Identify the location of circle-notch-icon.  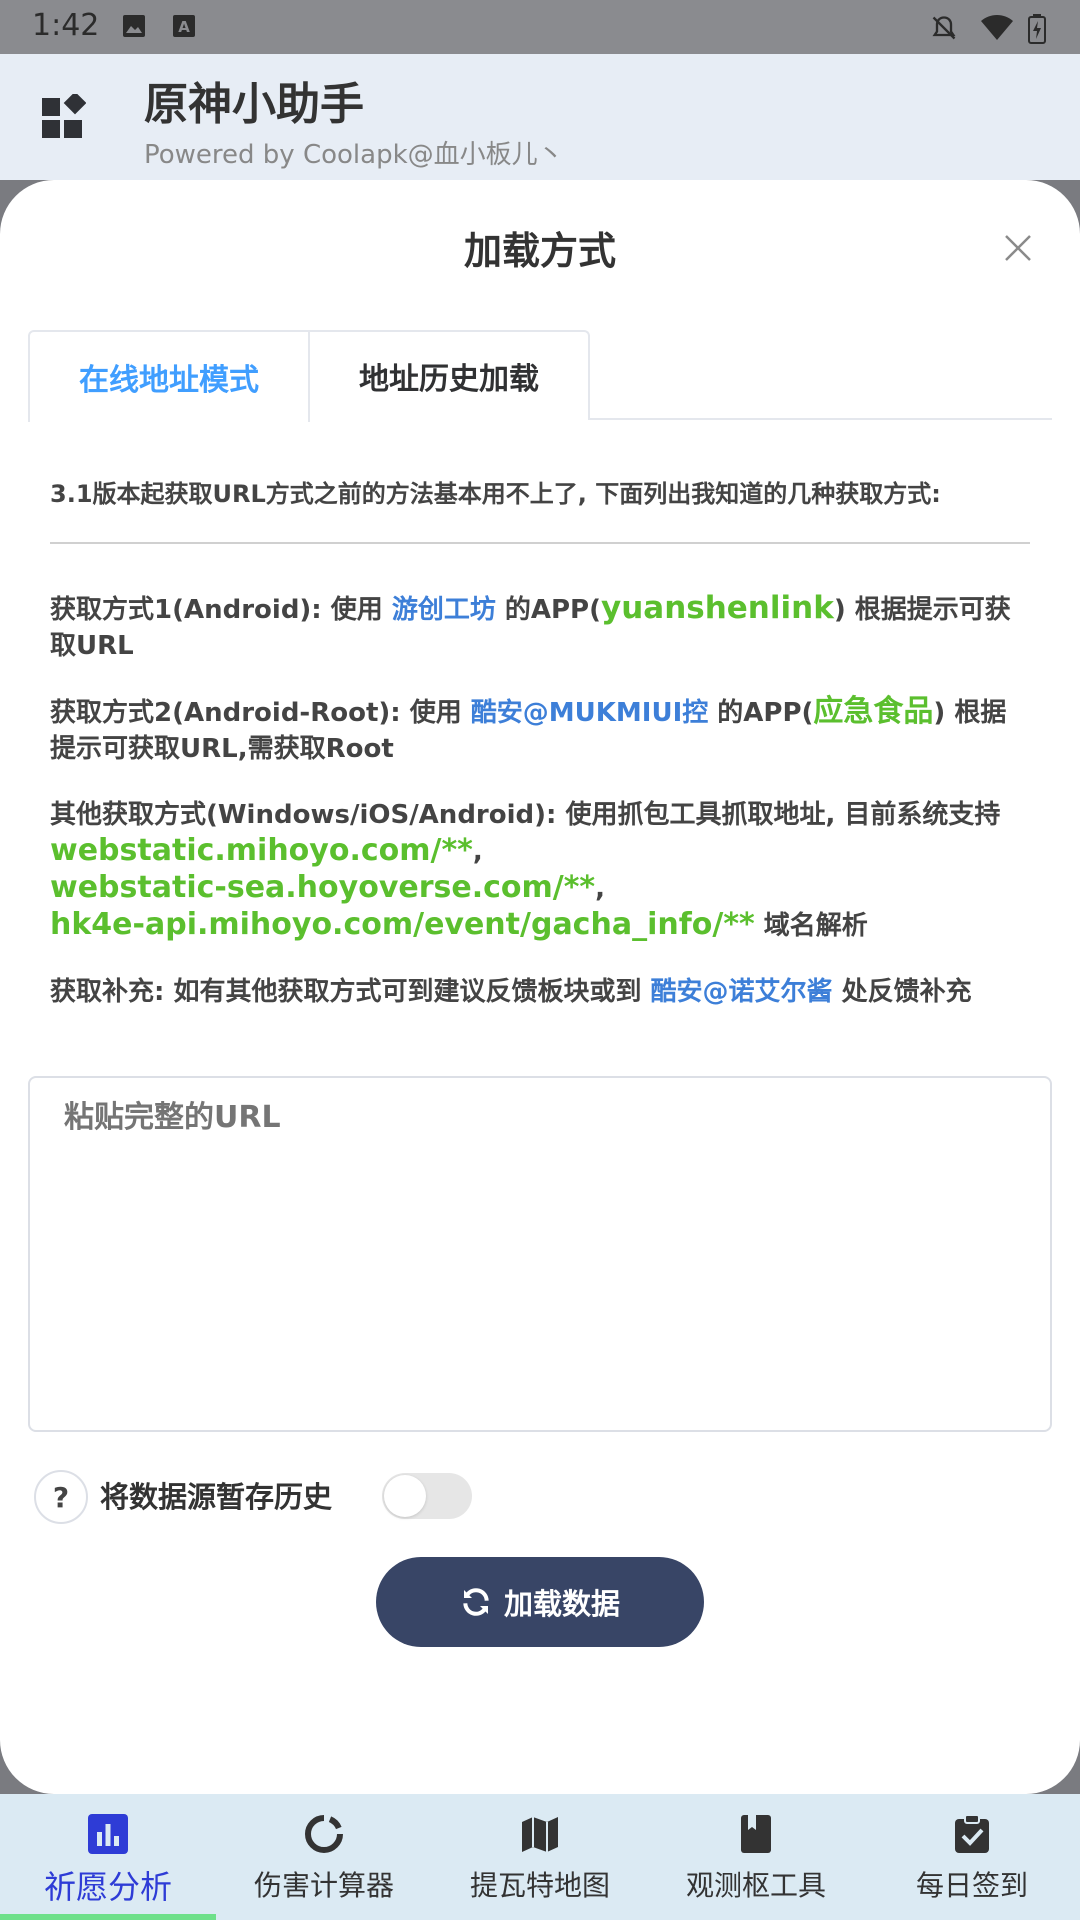
(324, 1834).